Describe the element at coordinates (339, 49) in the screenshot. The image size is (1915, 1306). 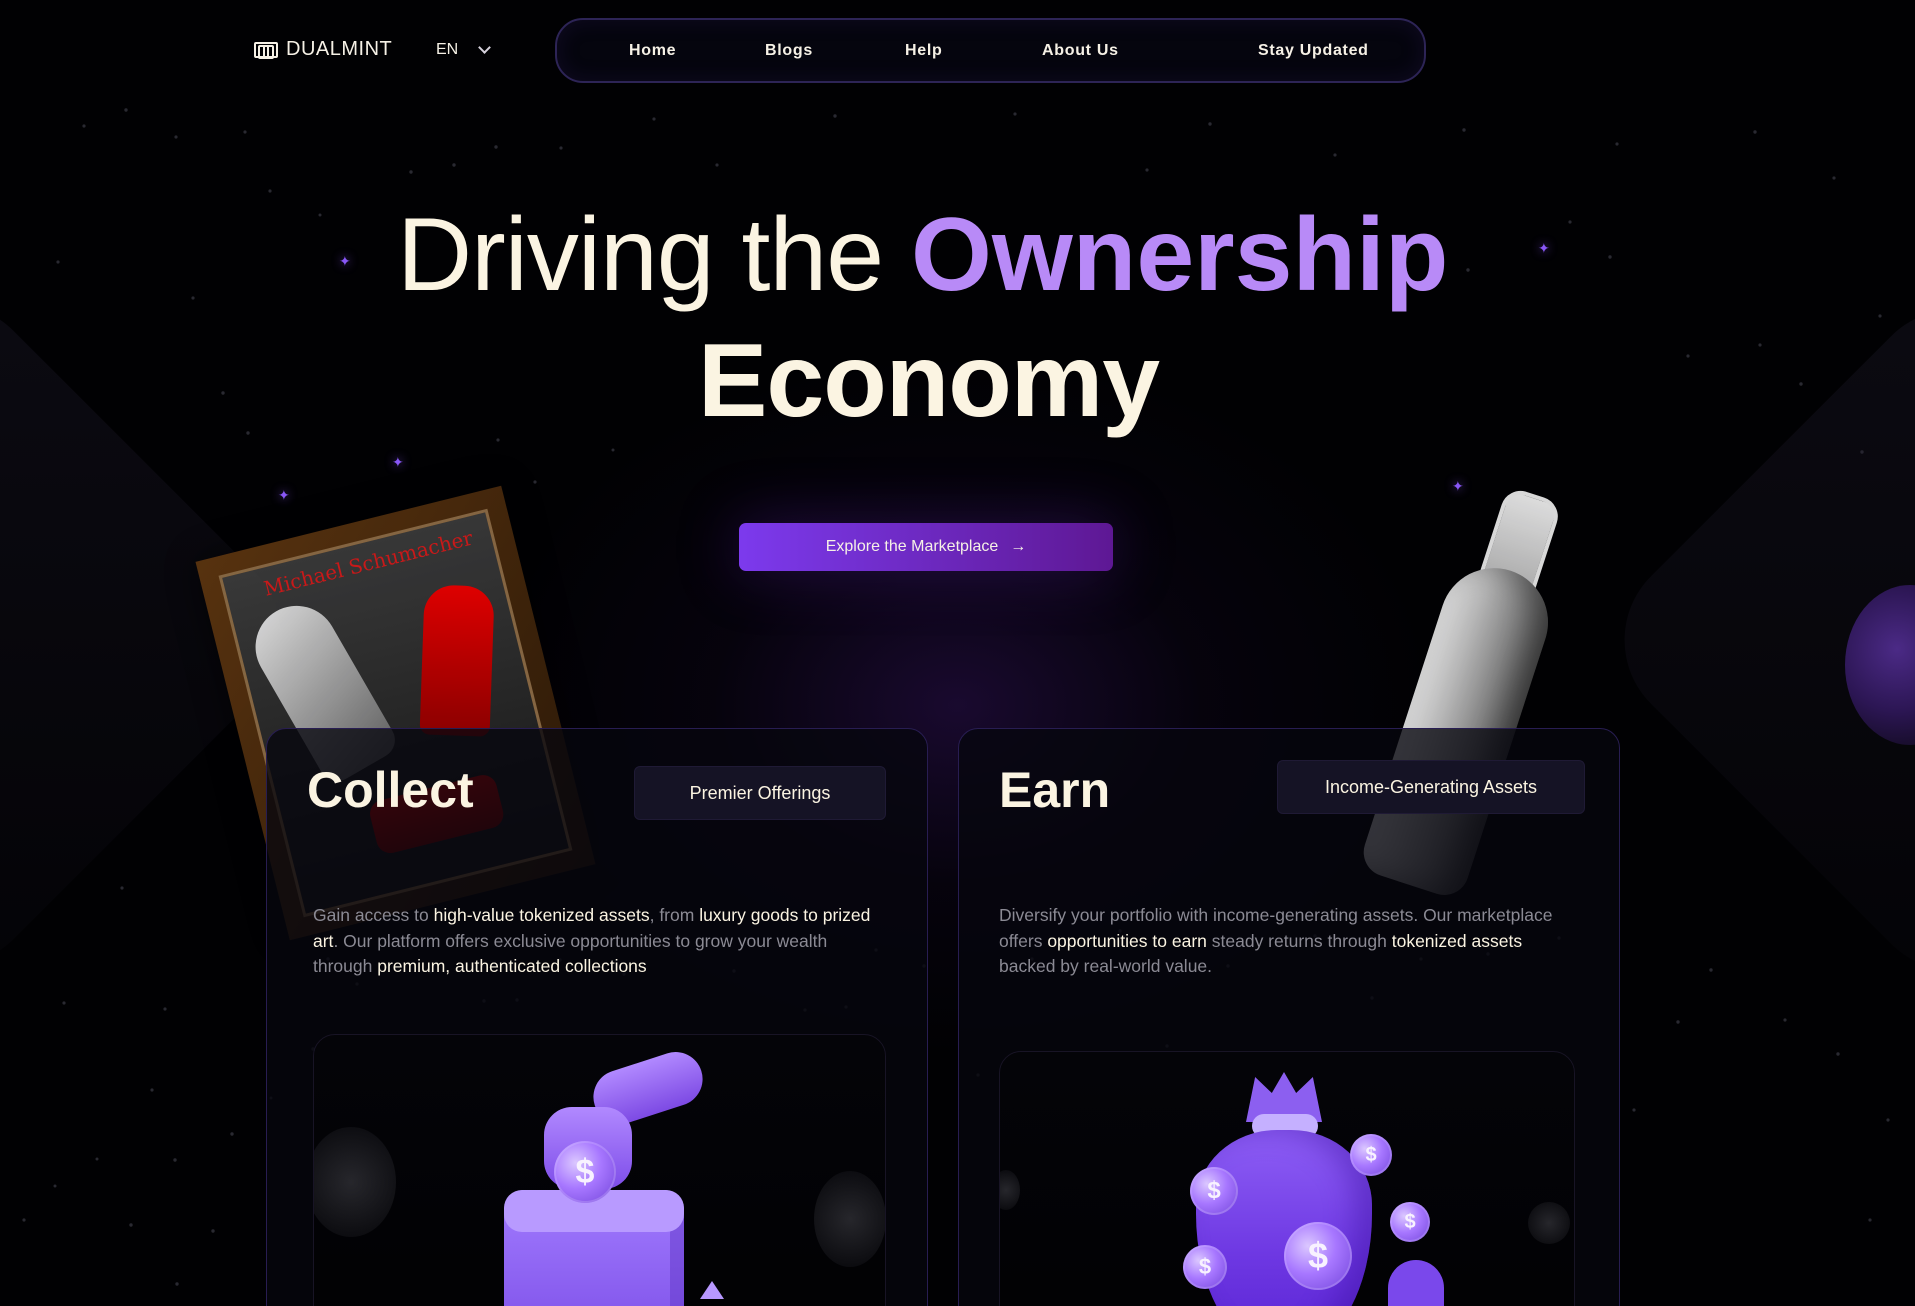
I see `brand-name: DUALMINT` at that location.